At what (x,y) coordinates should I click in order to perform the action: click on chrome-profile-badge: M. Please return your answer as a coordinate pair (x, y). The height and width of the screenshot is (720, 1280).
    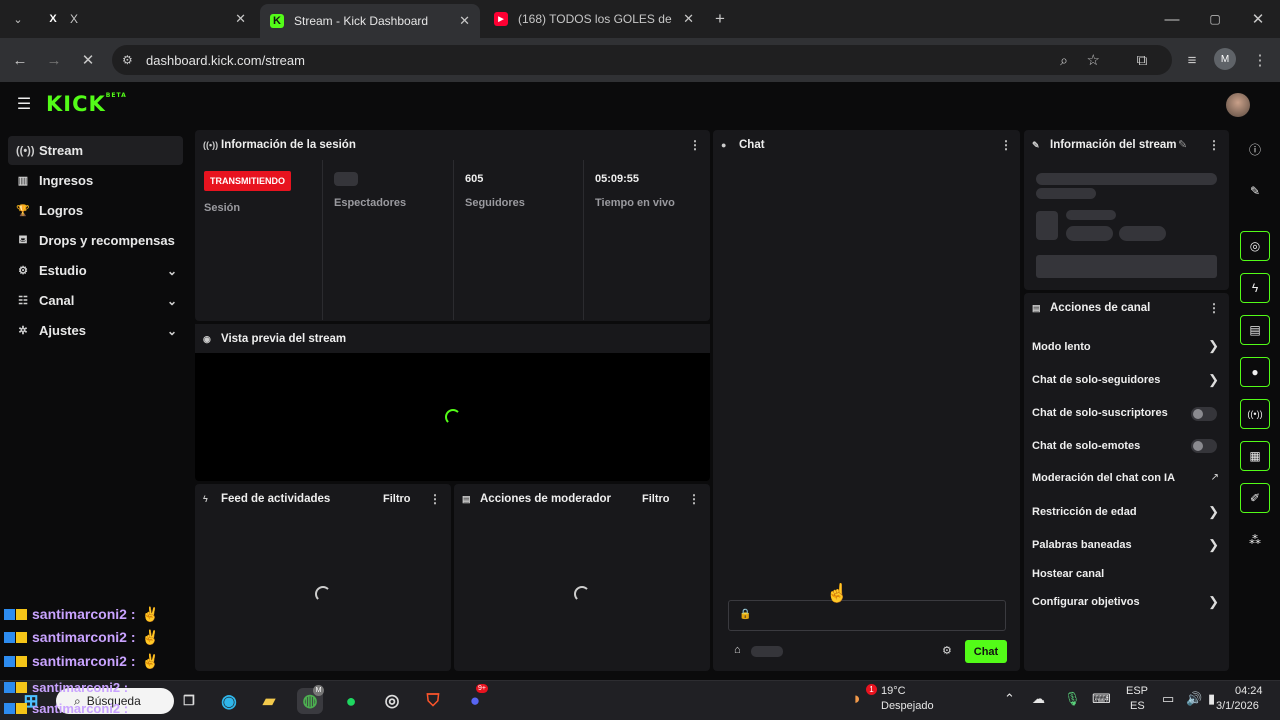
    Looking at the image, I should click on (318, 690).